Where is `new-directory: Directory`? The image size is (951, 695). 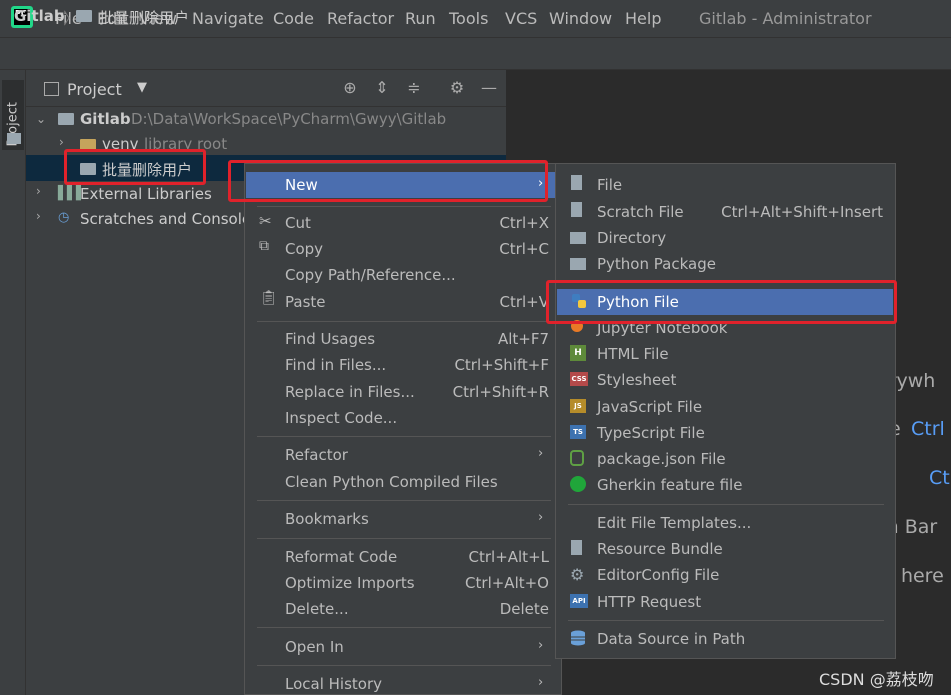 new-directory: Directory is located at coordinates (631, 238).